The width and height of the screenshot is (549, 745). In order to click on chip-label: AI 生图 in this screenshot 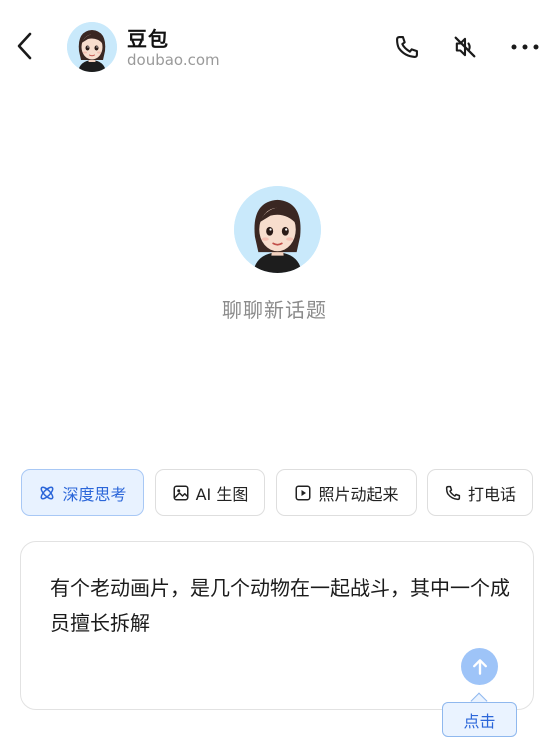, I will do `click(222, 494)`.